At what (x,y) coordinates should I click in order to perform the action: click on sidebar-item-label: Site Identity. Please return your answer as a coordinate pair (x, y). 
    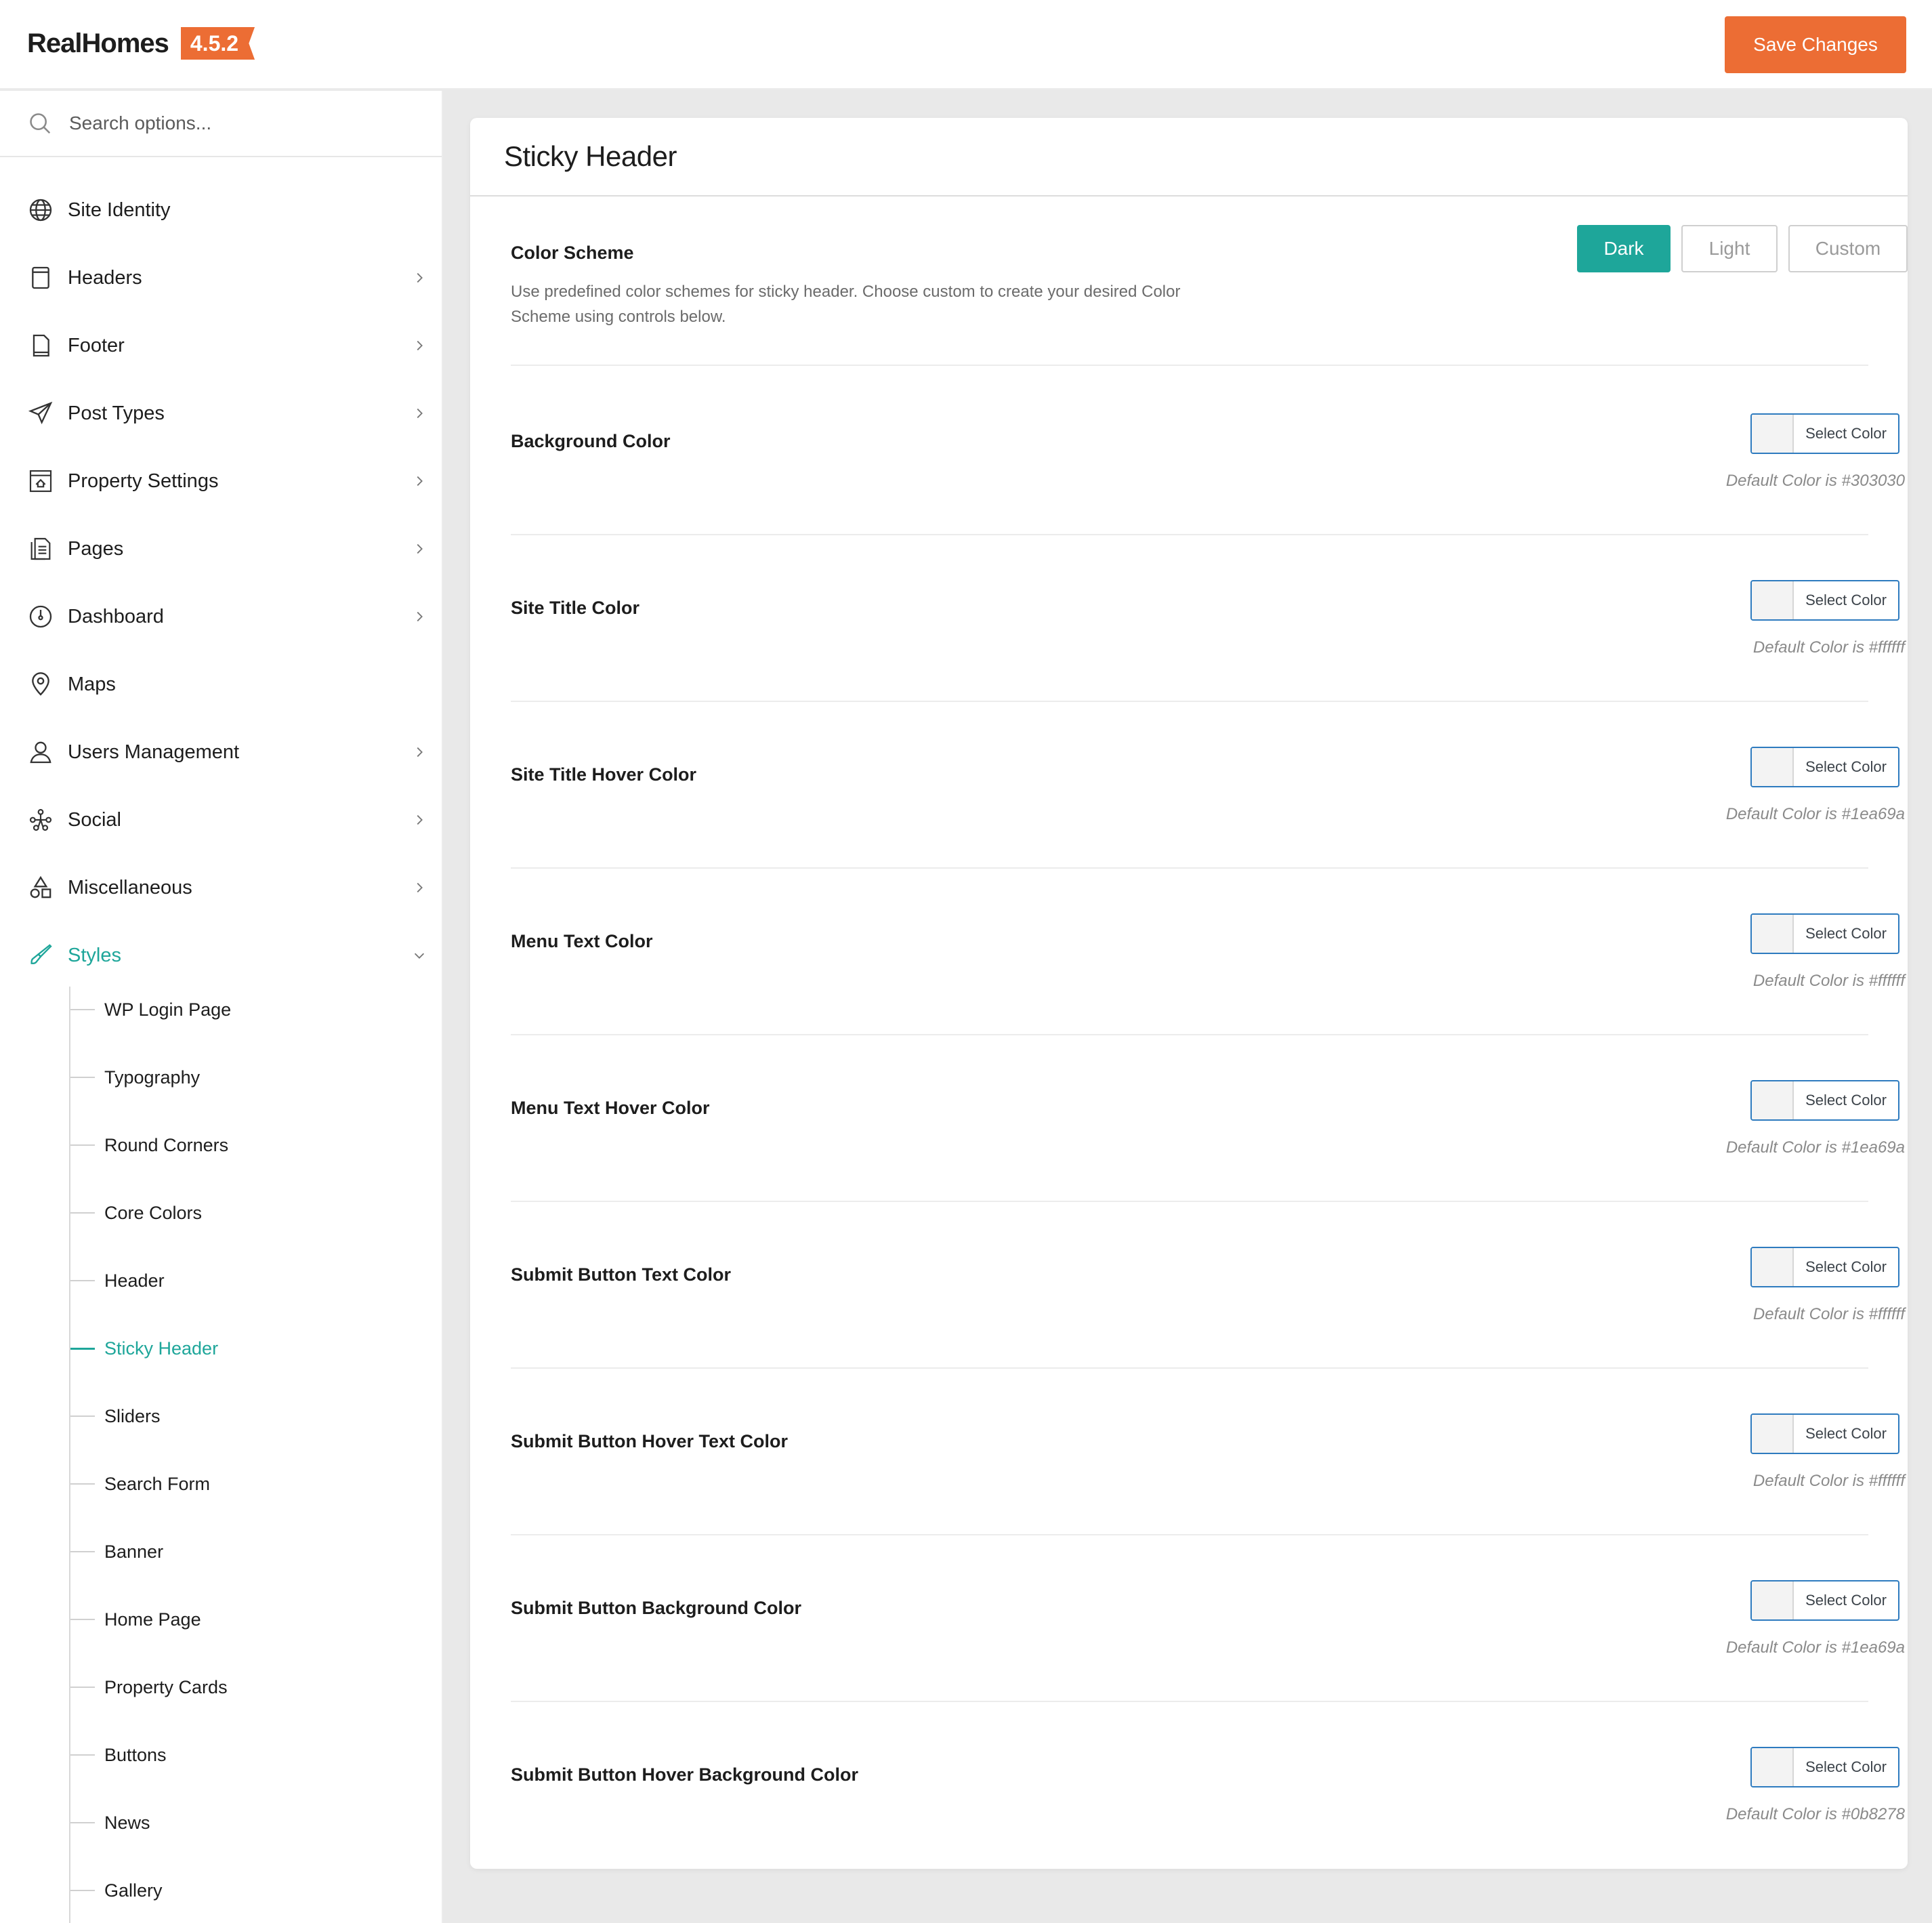
    Looking at the image, I should click on (119, 210).